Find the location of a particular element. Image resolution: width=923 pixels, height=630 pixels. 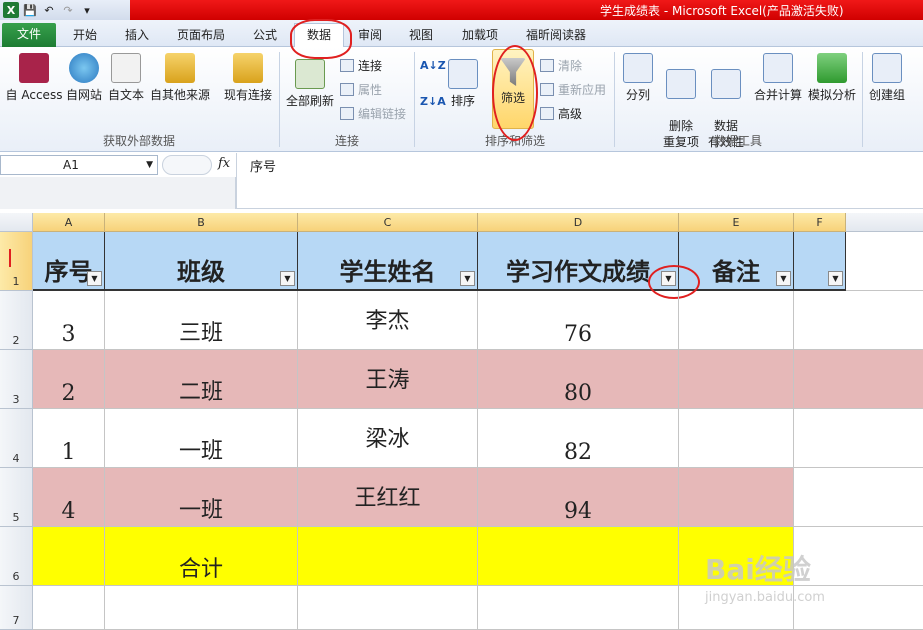

table-cell: 梁冰 is located at coordinates (388, 438).